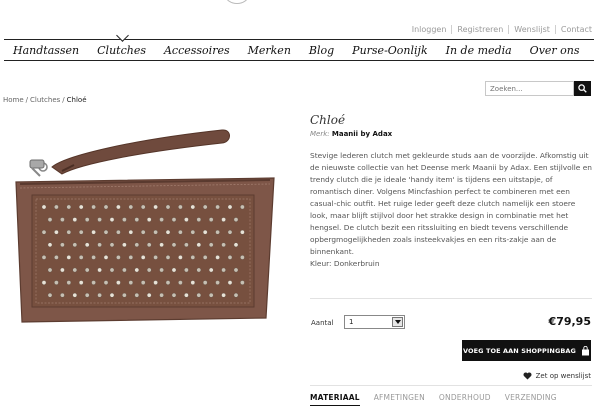 This screenshot has width=600, height=414. I want to click on wishlist-link: Wenslijst, so click(532, 29).